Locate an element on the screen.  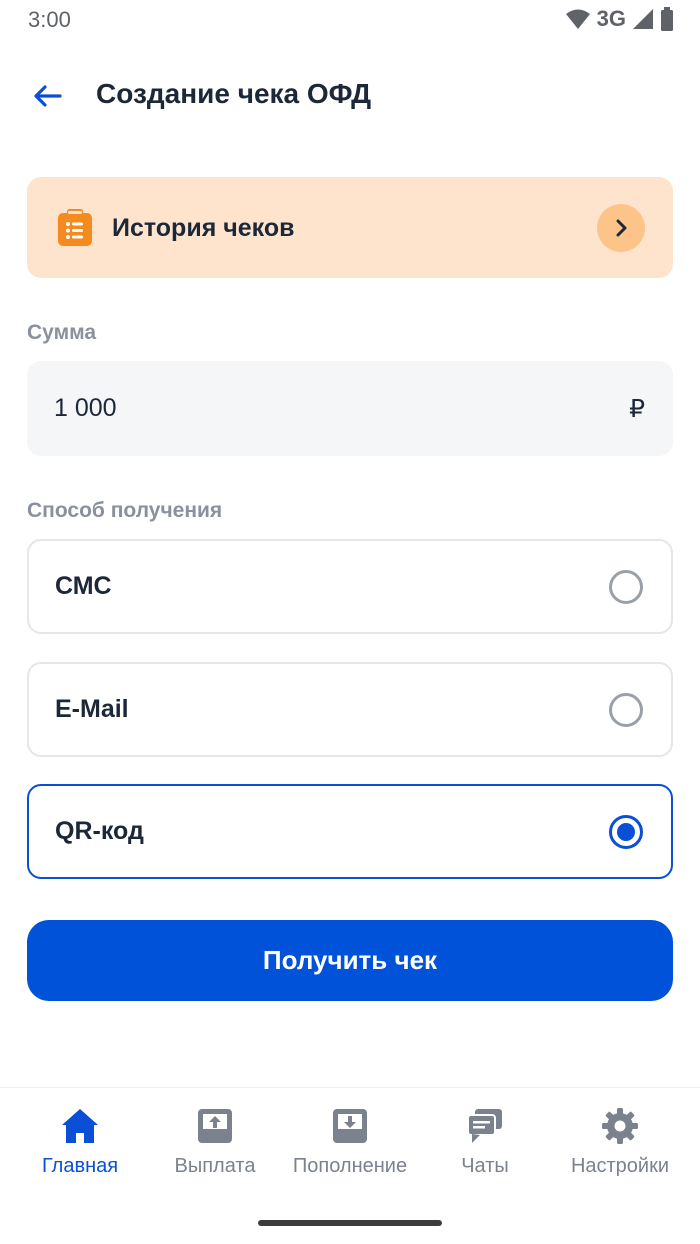
option-label: СМС is located at coordinates (83, 586).